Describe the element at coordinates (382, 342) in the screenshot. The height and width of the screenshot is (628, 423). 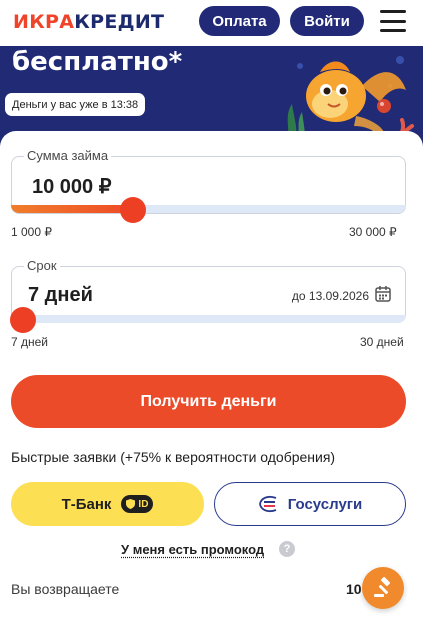
I see `loan-term-max-label: 30 дней` at that location.